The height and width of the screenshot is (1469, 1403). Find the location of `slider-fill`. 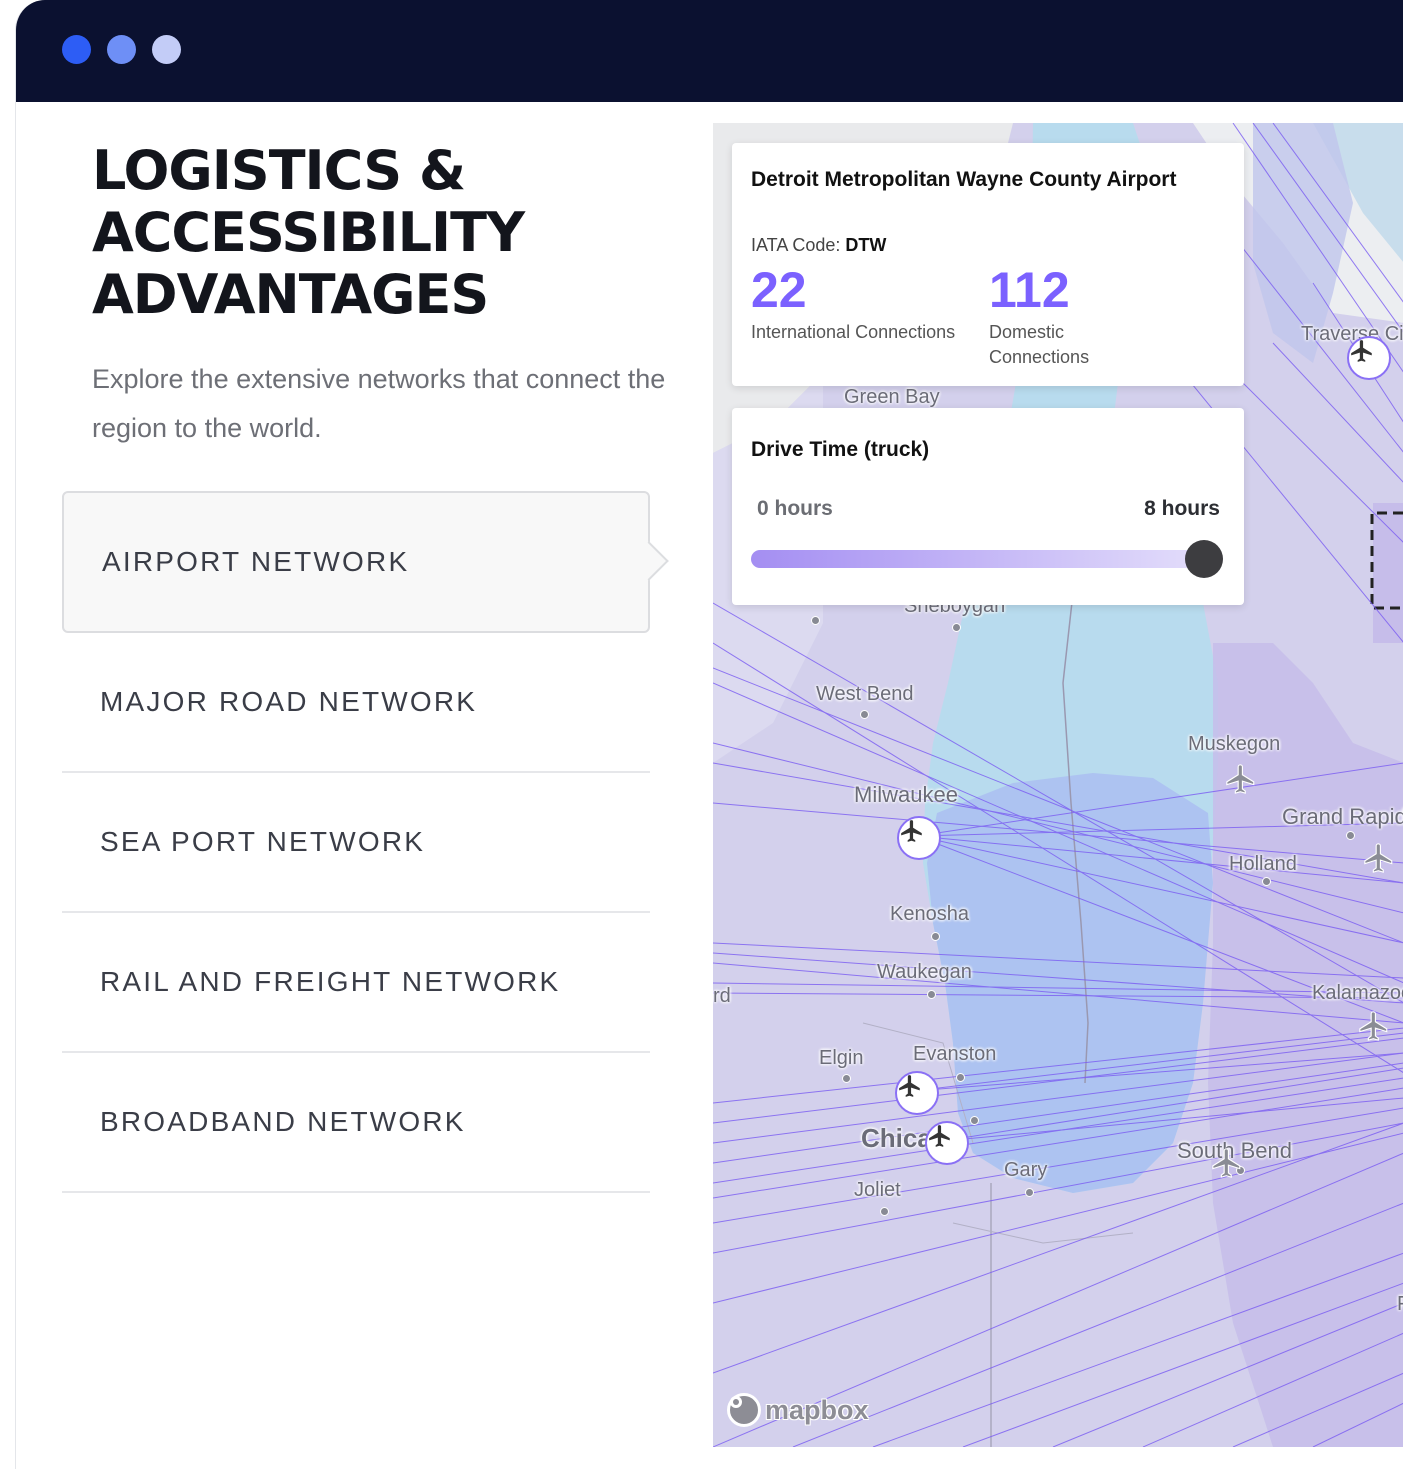

slider-fill is located at coordinates (987, 559).